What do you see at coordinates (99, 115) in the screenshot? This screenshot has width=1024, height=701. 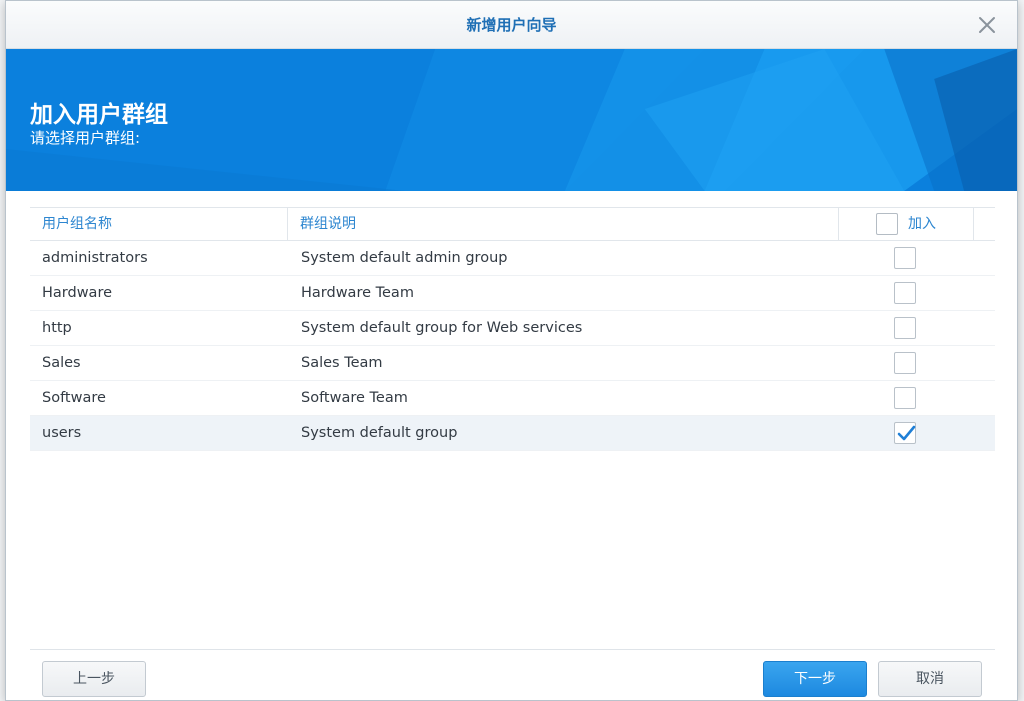 I see `banner-heading: 加入用户群组` at bounding box center [99, 115].